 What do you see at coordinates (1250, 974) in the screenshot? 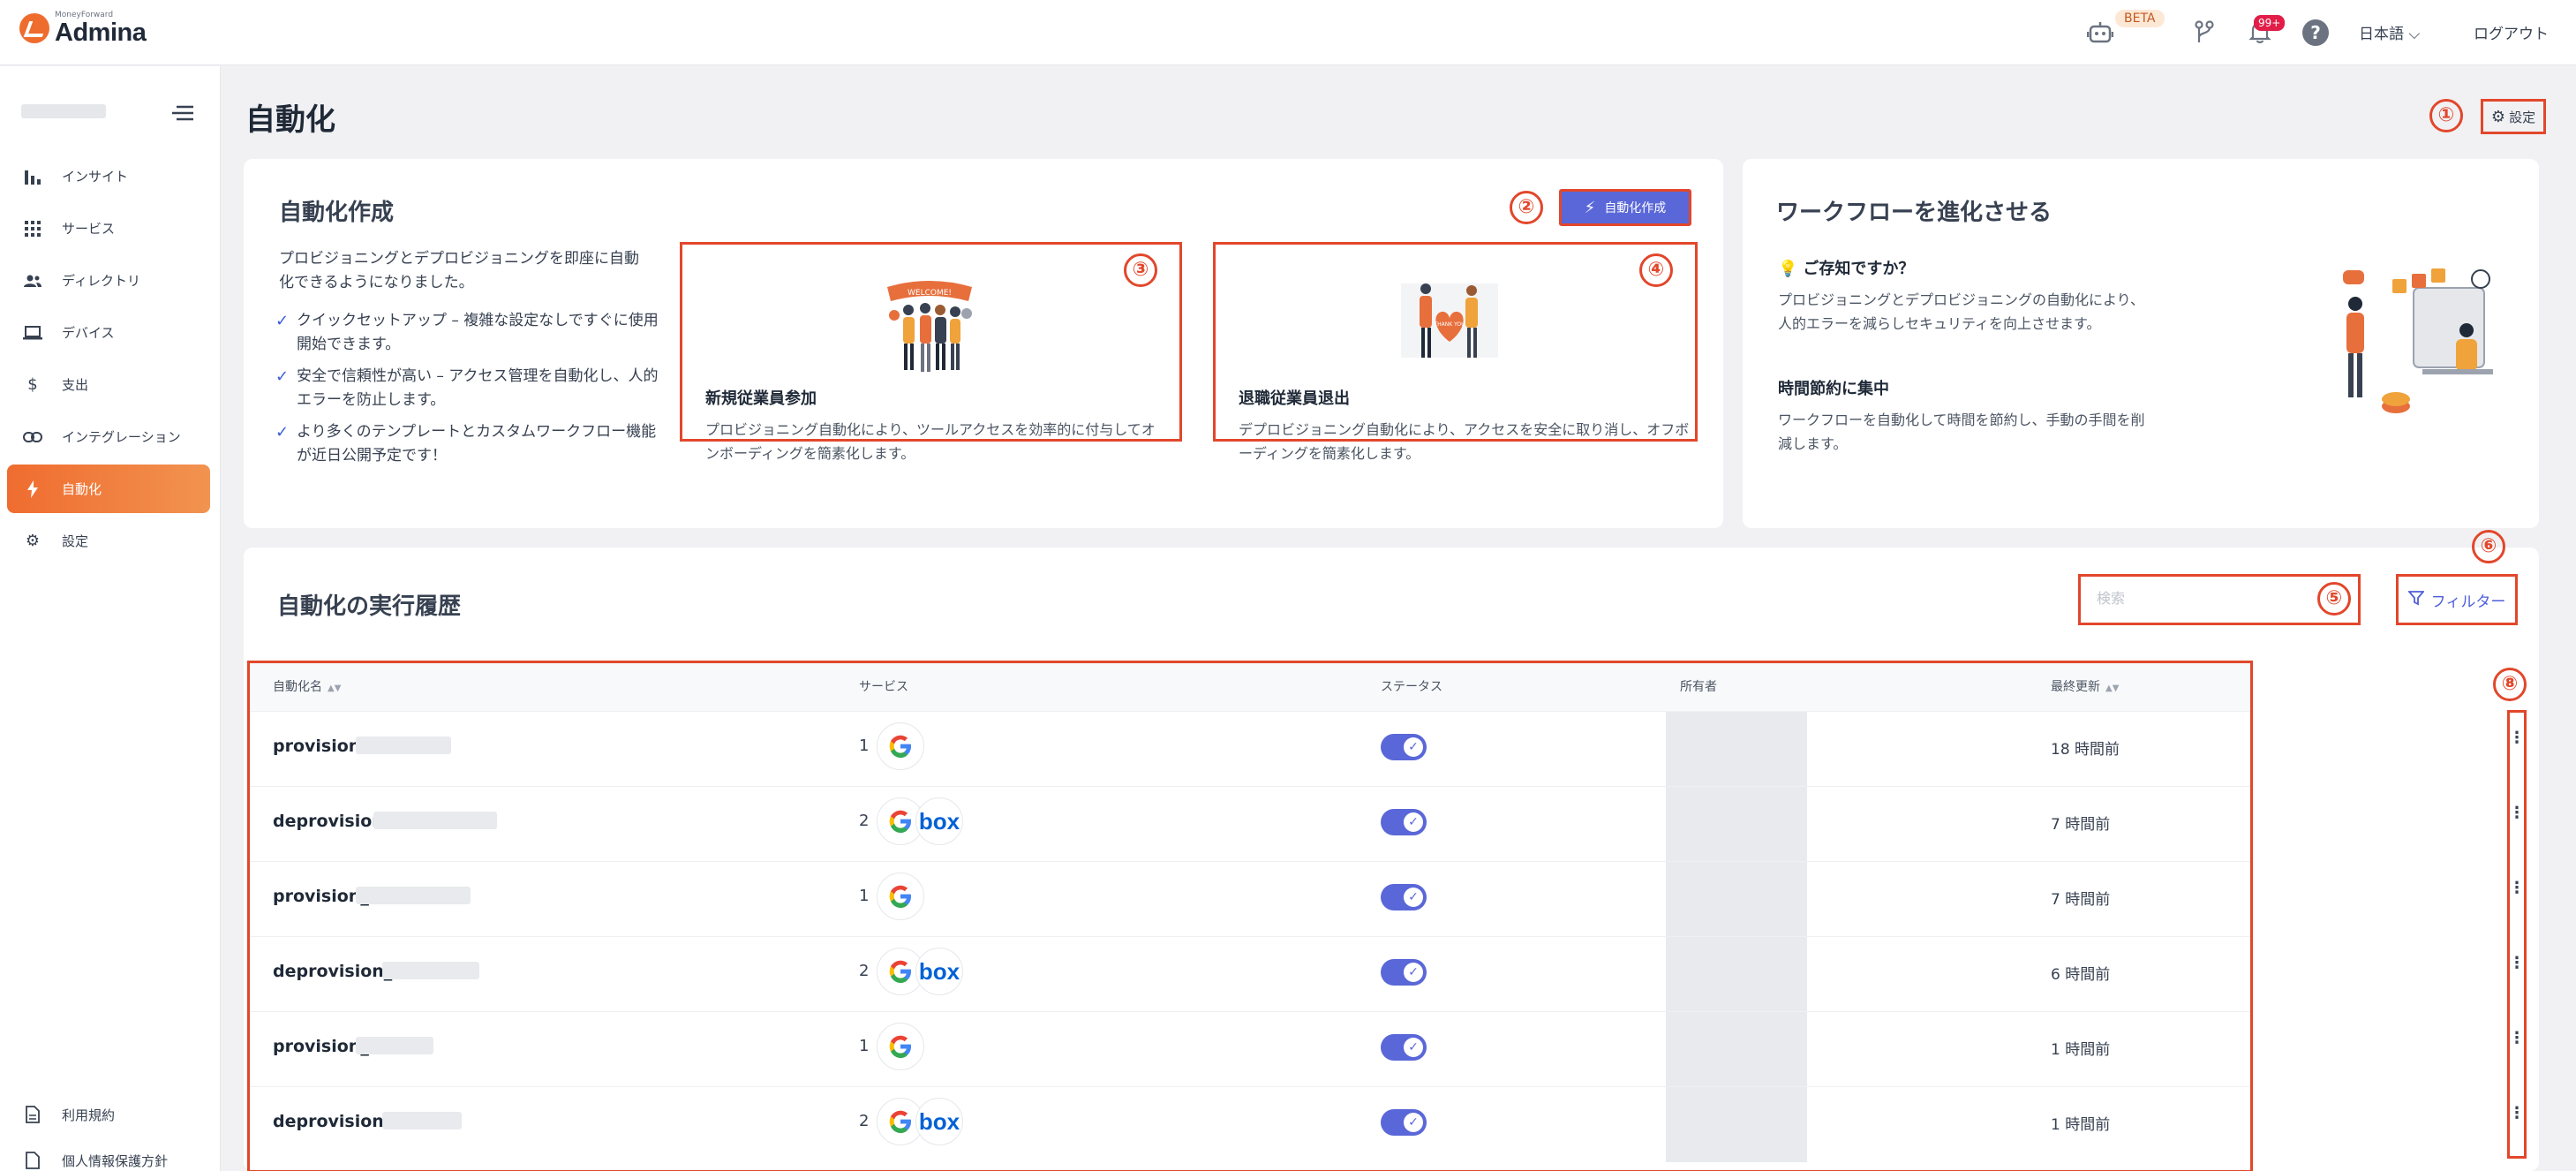
I see `table-row: deprovision_ 2 box 6 時間前` at bounding box center [1250, 974].